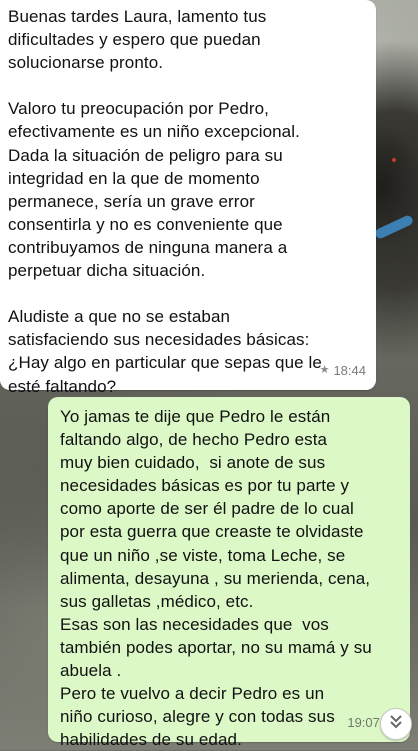  I want to click on outgoing-message-time: 19:07, so click(363, 722).